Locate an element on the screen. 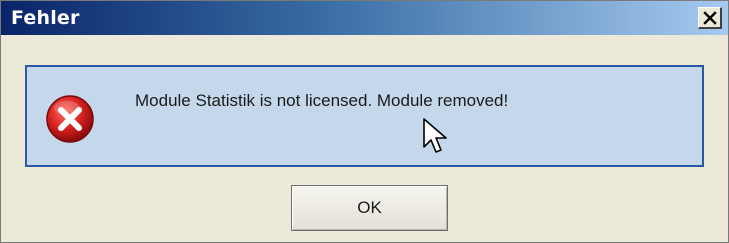 The height and width of the screenshot is (243, 729). close-button is located at coordinates (710, 18).